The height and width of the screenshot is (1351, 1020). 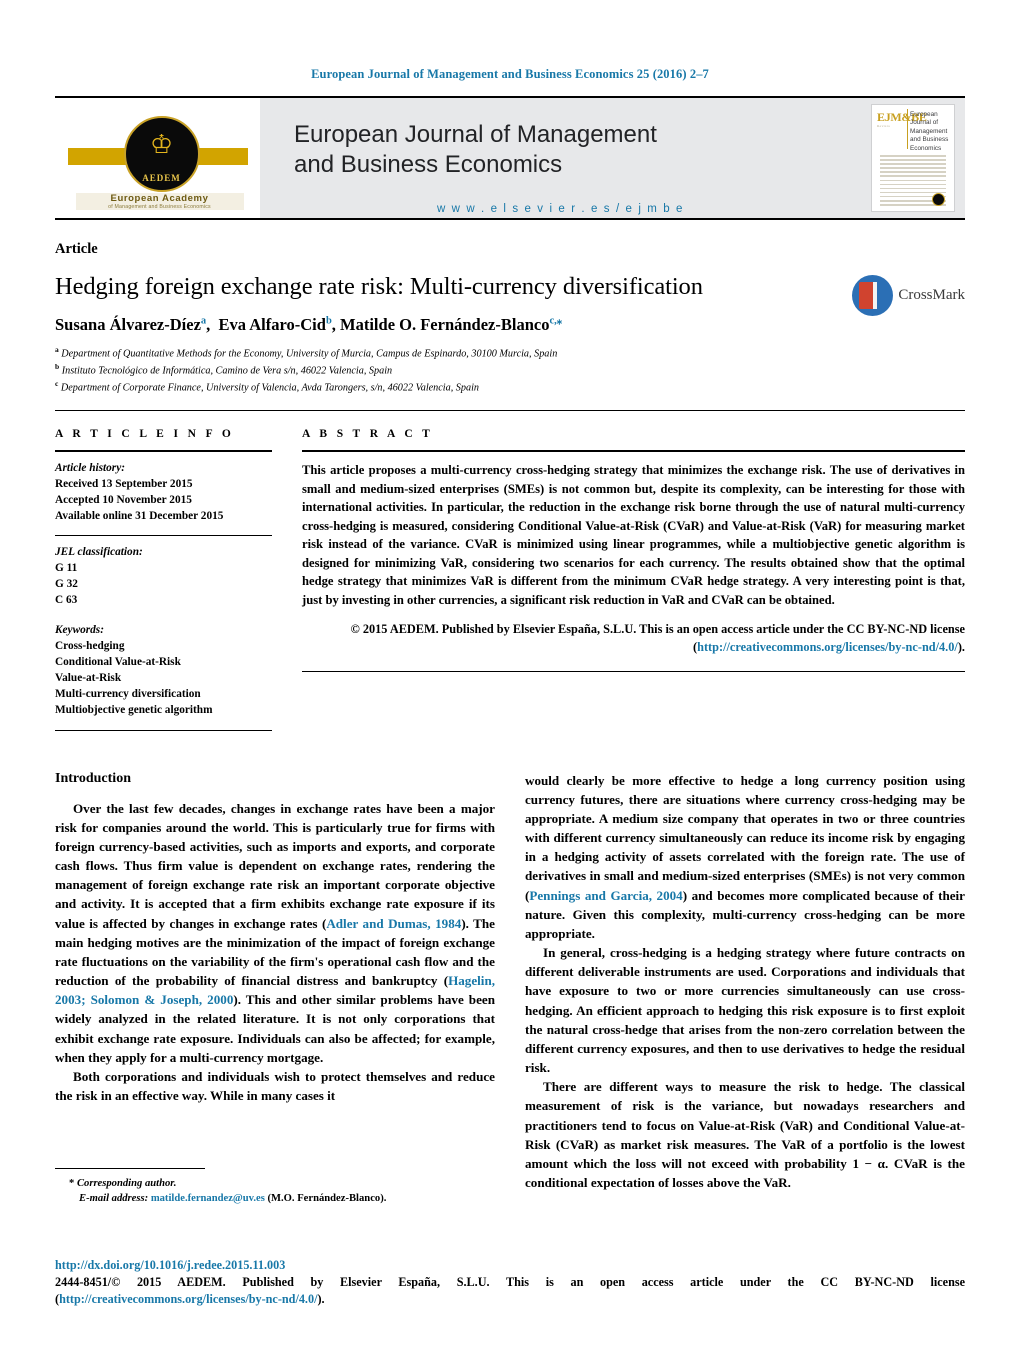 I want to click on crossmark-icon, so click(x=873, y=295).